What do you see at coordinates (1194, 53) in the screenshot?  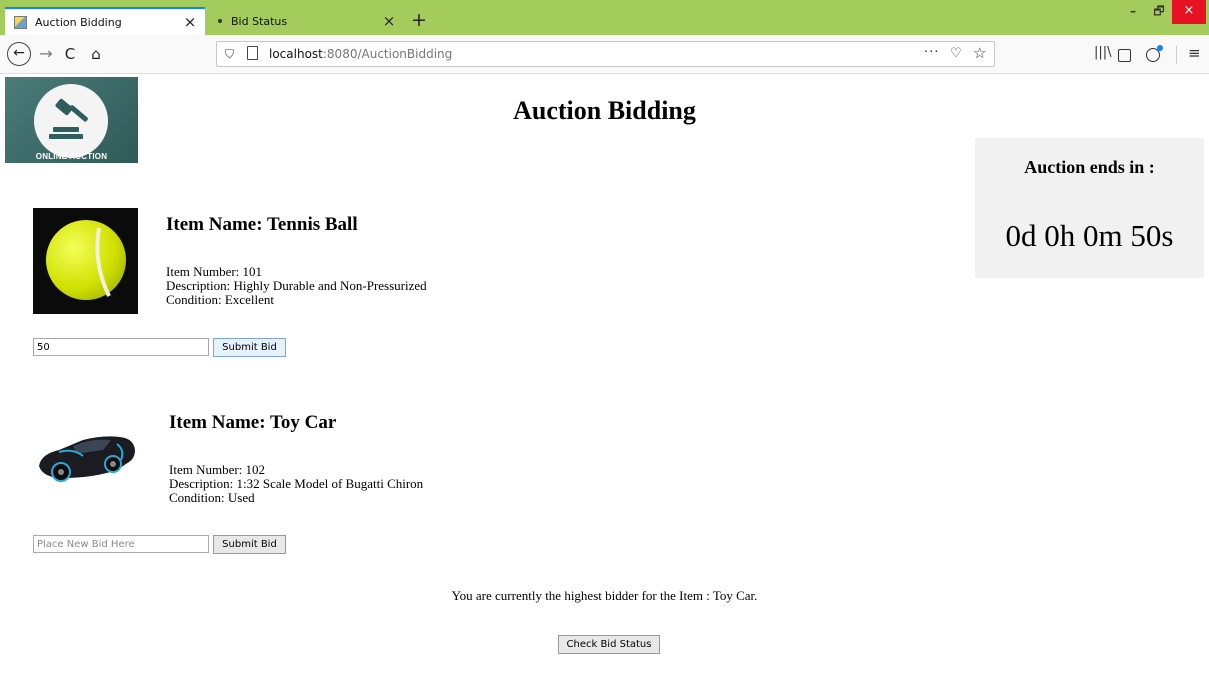 I see `menu-icon: ≡` at bounding box center [1194, 53].